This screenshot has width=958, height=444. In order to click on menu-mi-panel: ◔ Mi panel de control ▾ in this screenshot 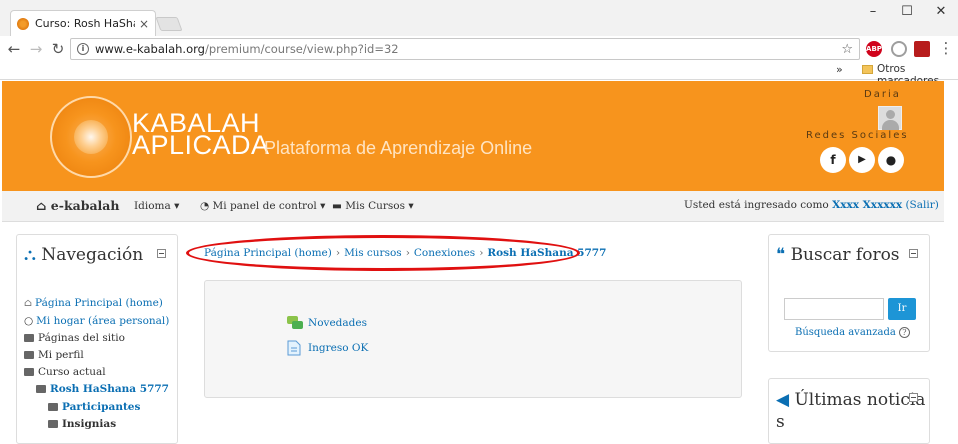, I will do `click(262, 206)`.